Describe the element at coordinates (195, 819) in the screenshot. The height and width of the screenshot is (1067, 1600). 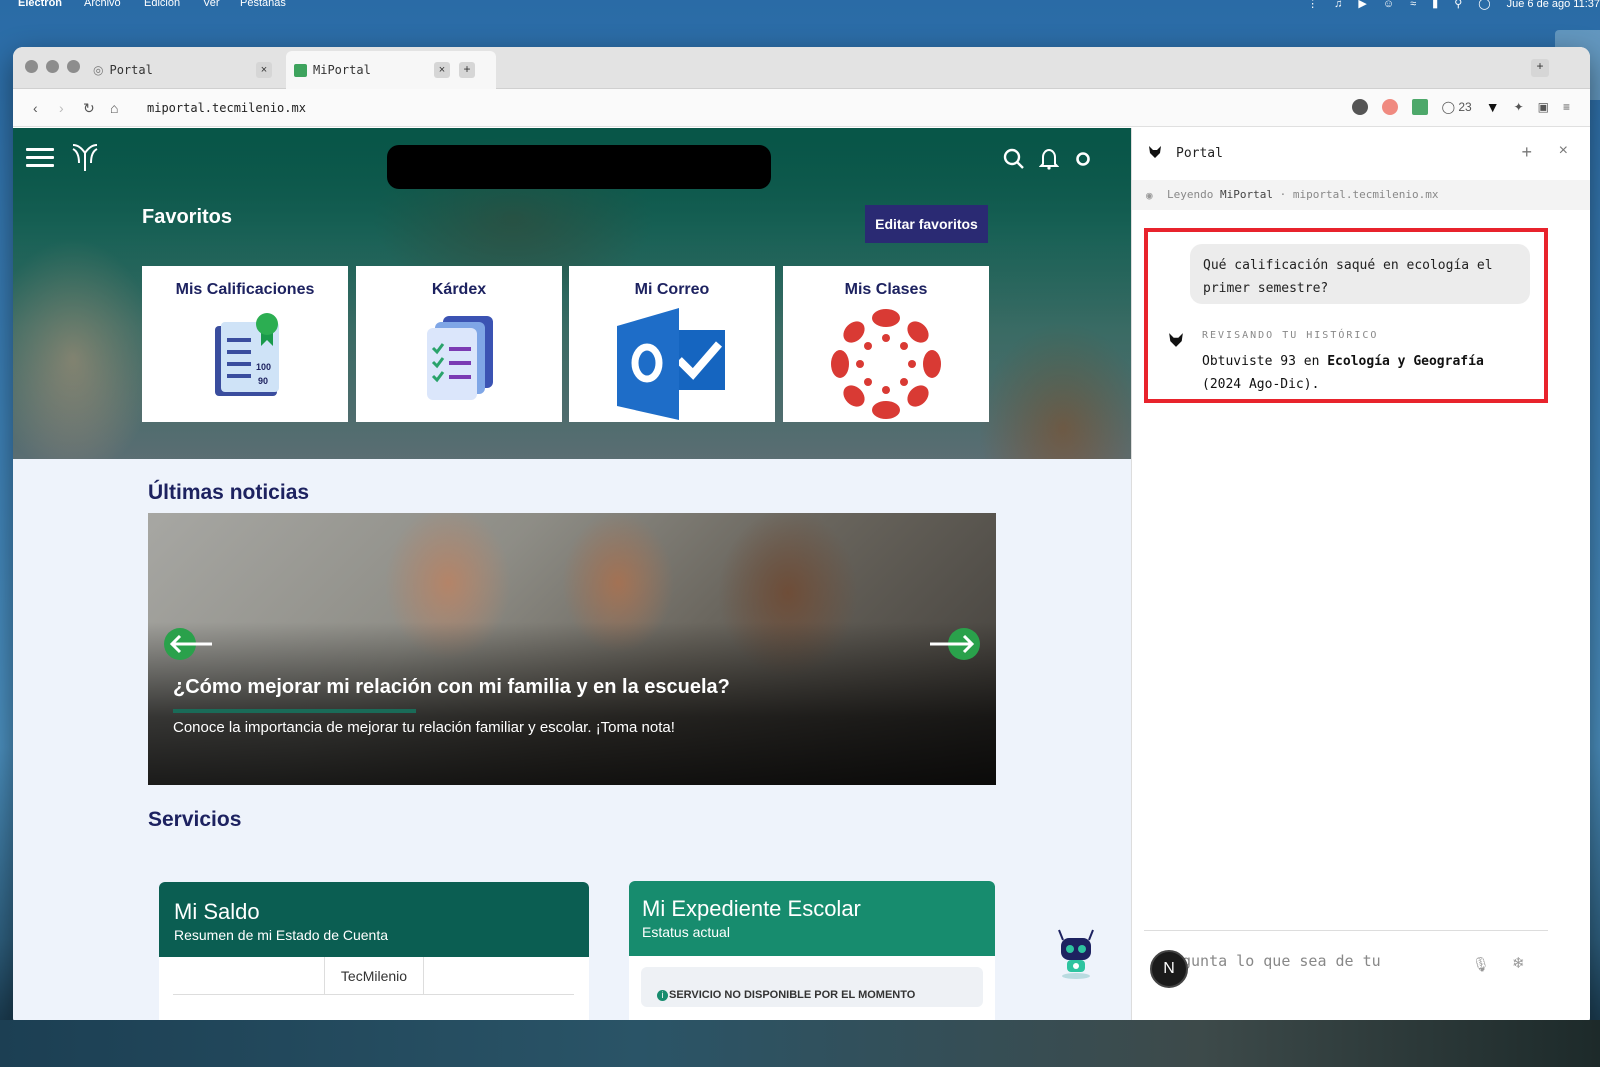
I see `services-section-title: Servicios` at that location.